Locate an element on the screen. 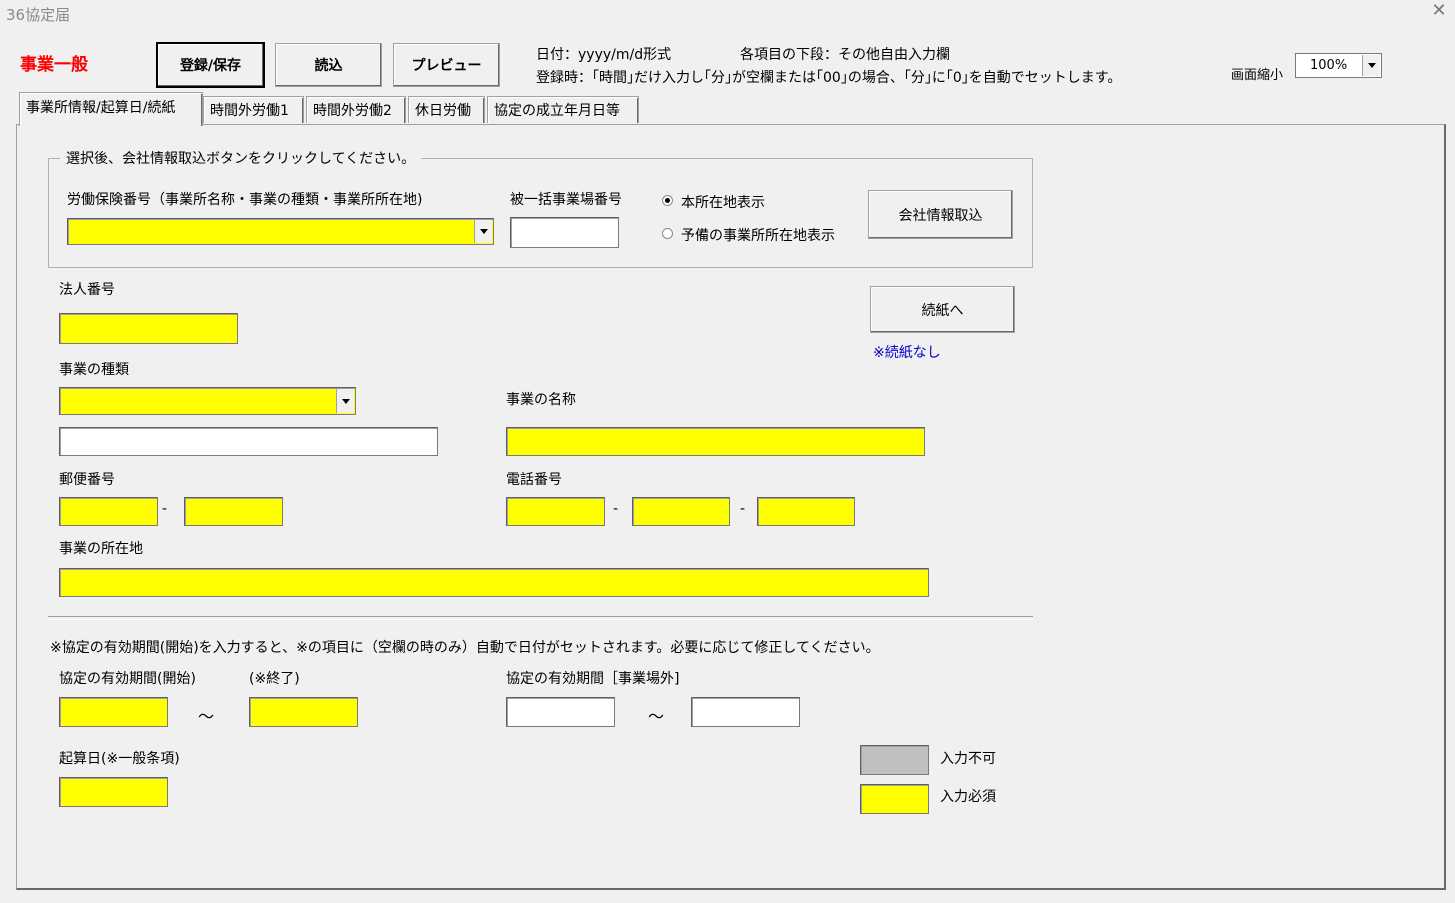  period-start-label: 協定の有効期間(開始) is located at coordinates (127, 679).